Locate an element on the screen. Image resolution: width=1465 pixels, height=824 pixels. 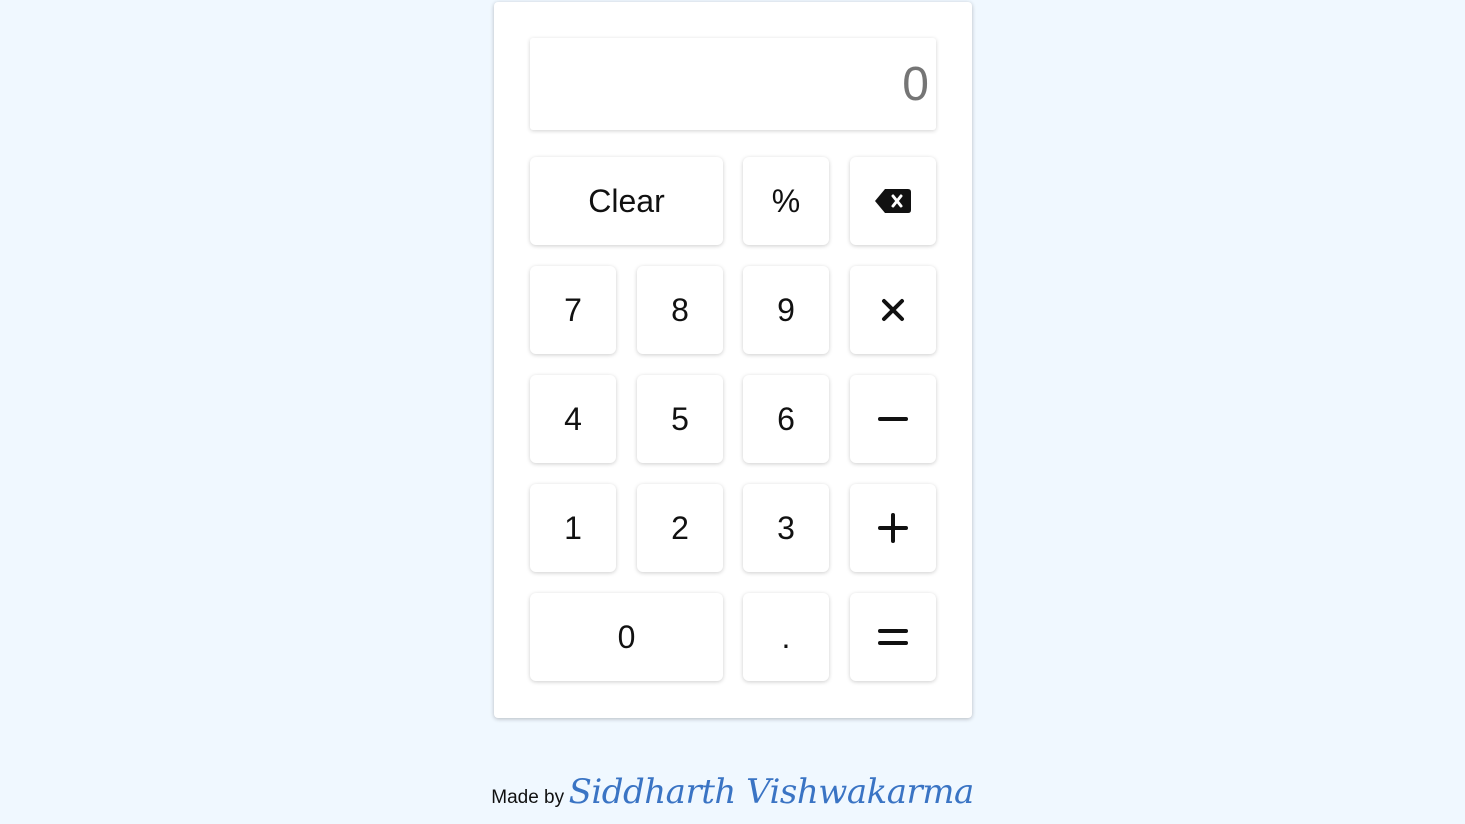
digit-0-button: 0 is located at coordinates (626, 637).